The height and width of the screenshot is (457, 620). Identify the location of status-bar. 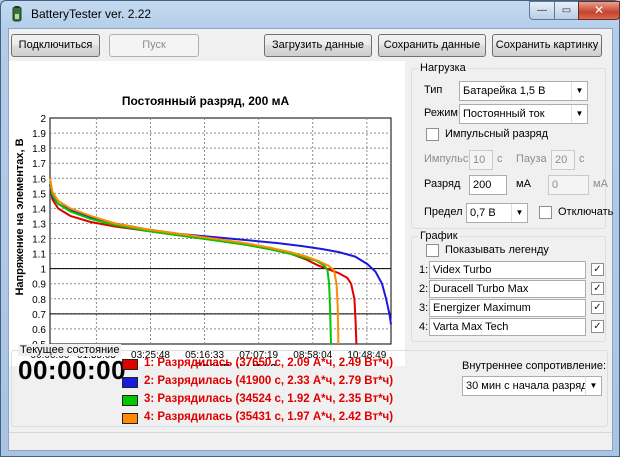
(310, 441).